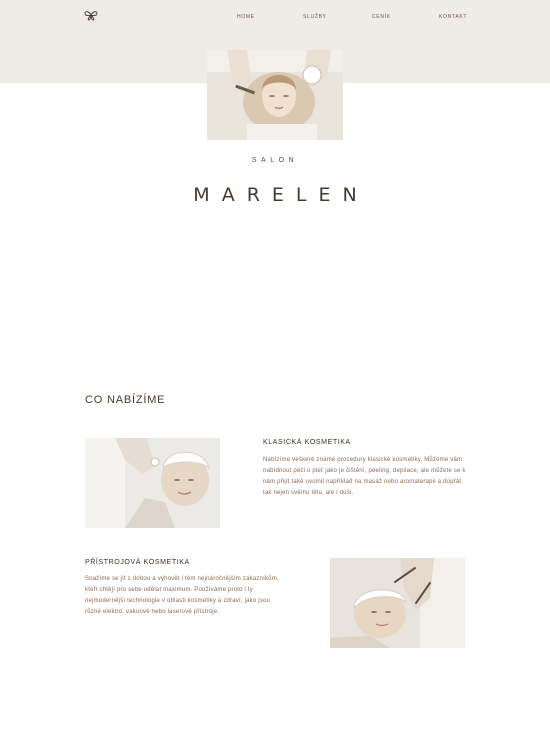 The height and width of the screenshot is (733, 550). Describe the element at coordinates (453, 17) in the screenshot. I see `nav-kontakt: KONTAKT` at that location.